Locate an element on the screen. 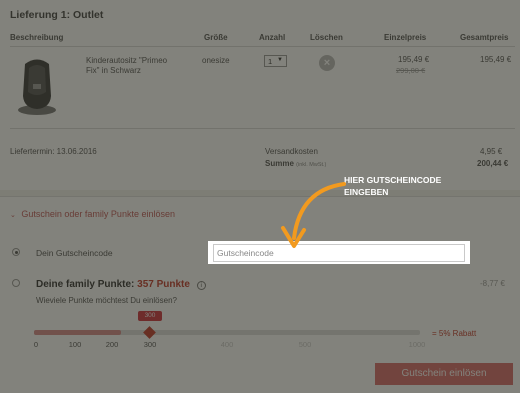  points-discount-value: -8,77 € is located at coordinates (492, 283).